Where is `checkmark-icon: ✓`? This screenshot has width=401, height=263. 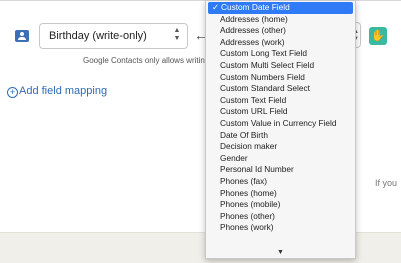 checkmark-icon: ✓ is located at coordinates (215, 7).